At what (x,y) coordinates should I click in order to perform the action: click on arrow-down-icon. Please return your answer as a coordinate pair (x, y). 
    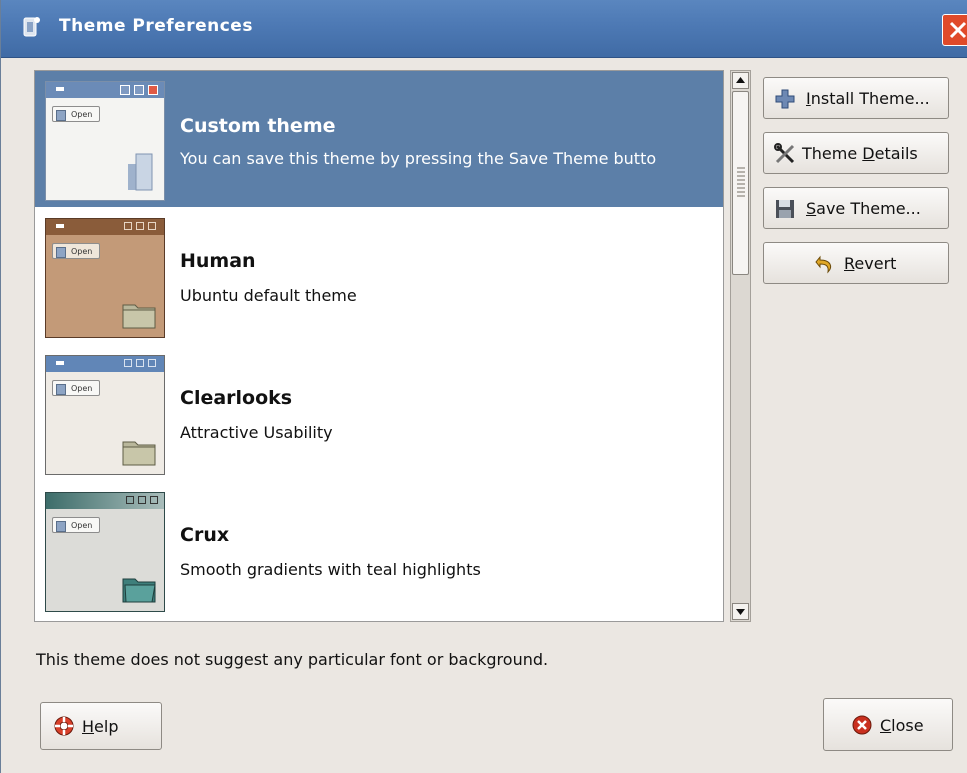
    Looking at the image, I should click on (740, 612).